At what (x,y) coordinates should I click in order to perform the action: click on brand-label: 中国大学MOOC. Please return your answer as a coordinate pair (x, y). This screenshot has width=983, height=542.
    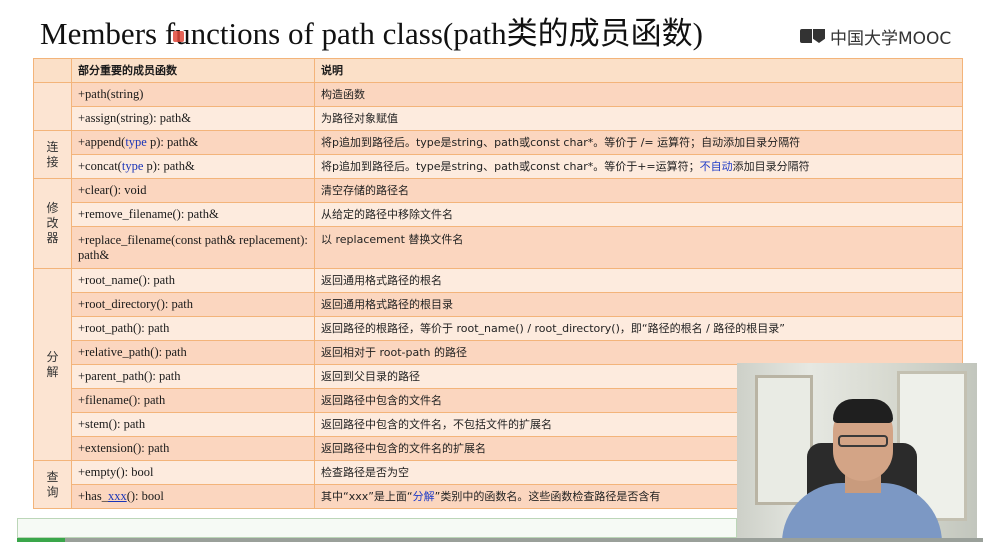
    Looking at the image, I should click on (891, 38).